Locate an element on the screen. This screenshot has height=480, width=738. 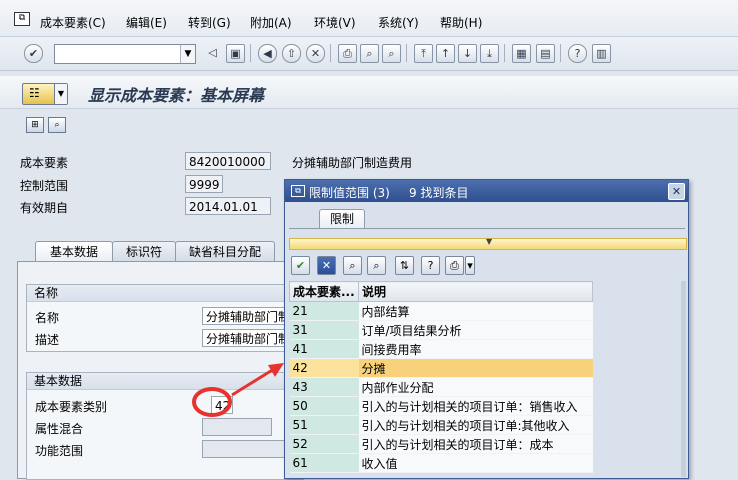
vertical-scrollbar is located at coordinates (683, 379).